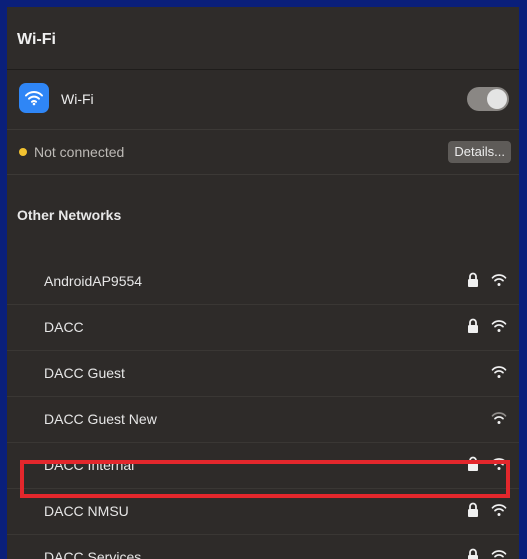 Image resolution: width=527 pixels, height=559 pixels. Describe the element at coordinates (93, 281) in the screenshot. I see `network-name: AndroidAP9554` at that location.